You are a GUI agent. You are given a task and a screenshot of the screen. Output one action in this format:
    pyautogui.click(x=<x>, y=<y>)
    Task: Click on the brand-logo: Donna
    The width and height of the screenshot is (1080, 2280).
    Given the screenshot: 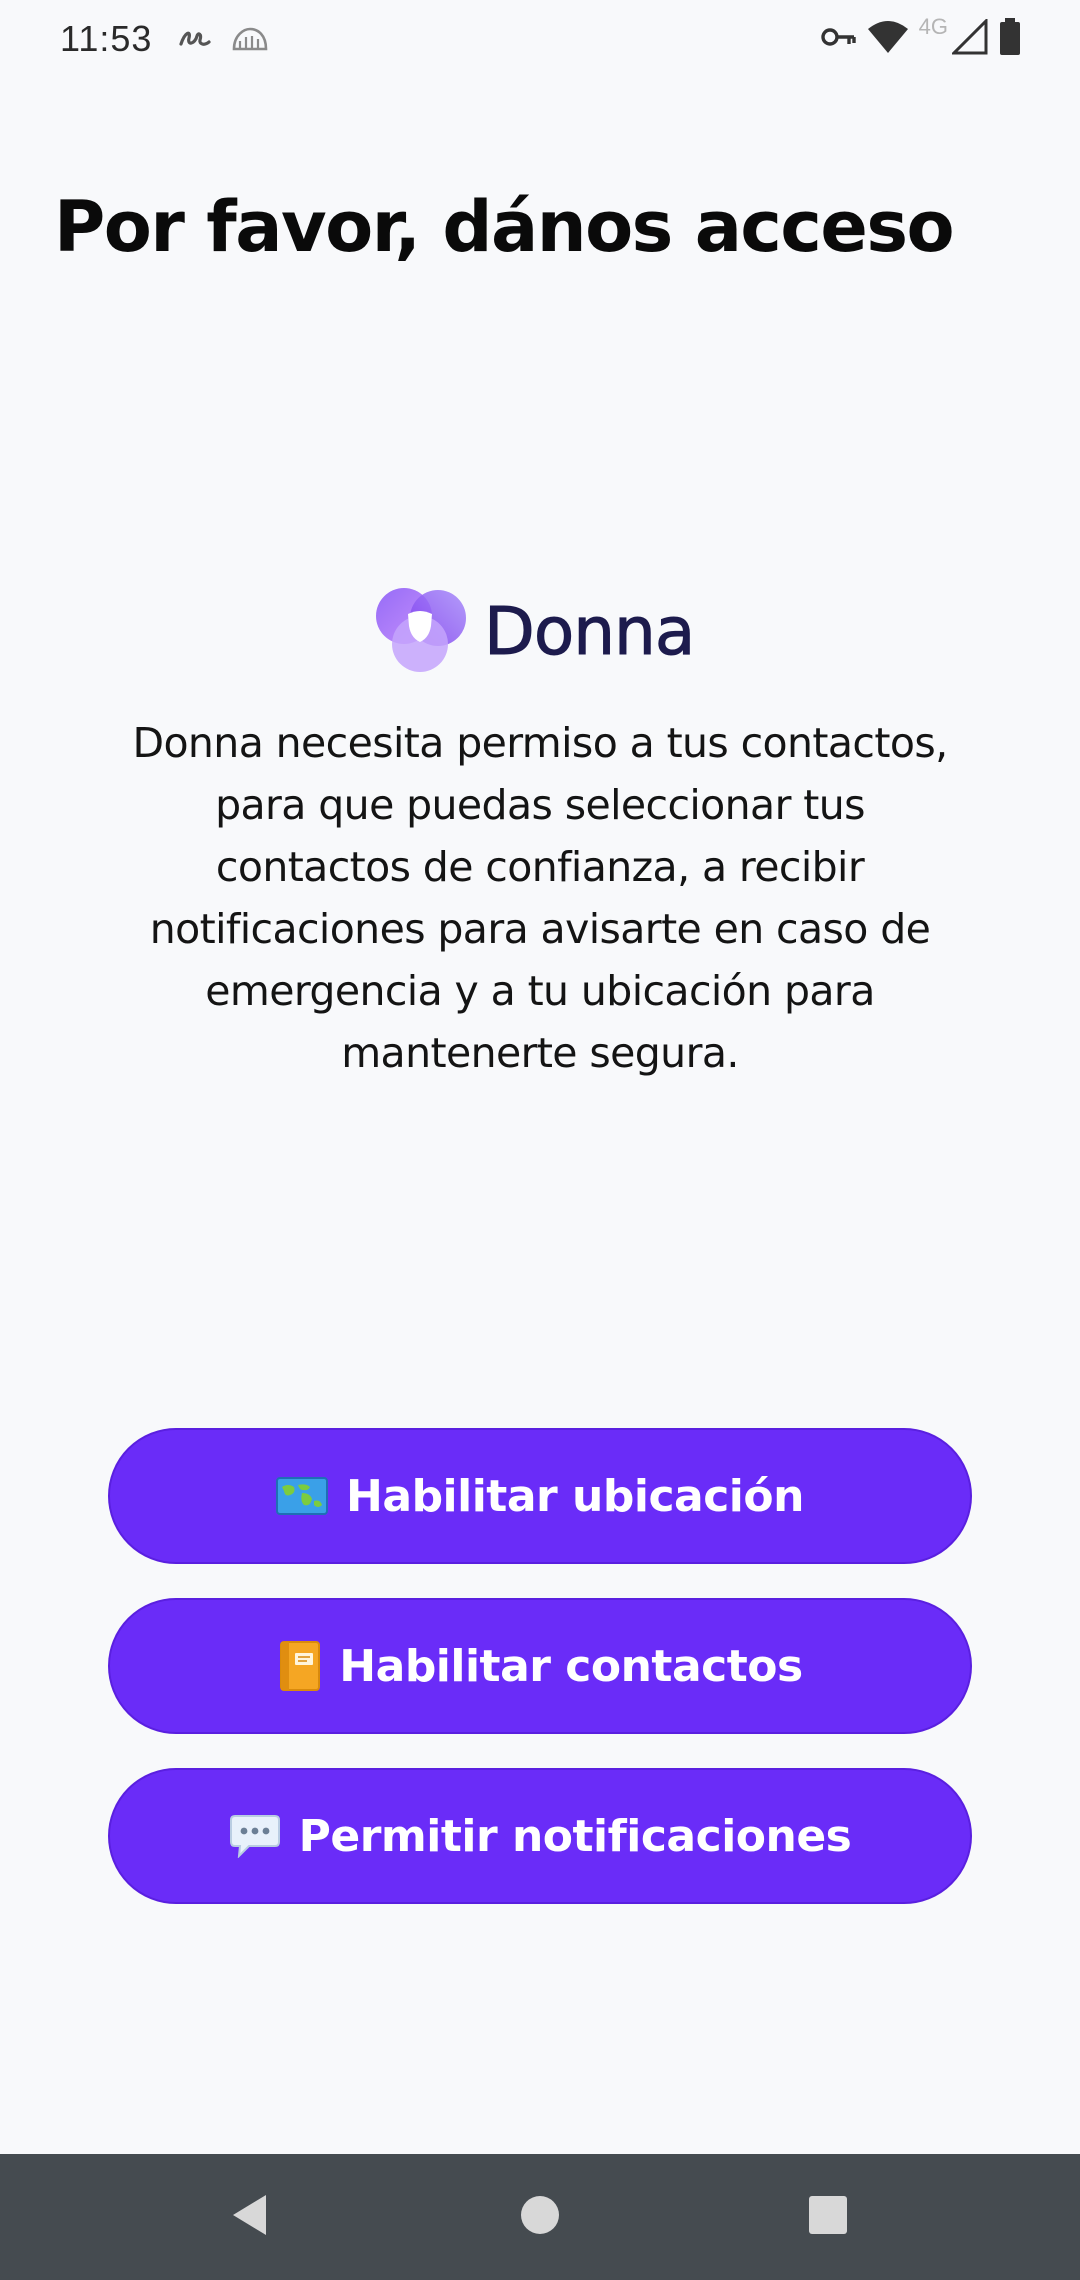 What is the action you would take?
    pyautogui.click(x=535, y=631)
    